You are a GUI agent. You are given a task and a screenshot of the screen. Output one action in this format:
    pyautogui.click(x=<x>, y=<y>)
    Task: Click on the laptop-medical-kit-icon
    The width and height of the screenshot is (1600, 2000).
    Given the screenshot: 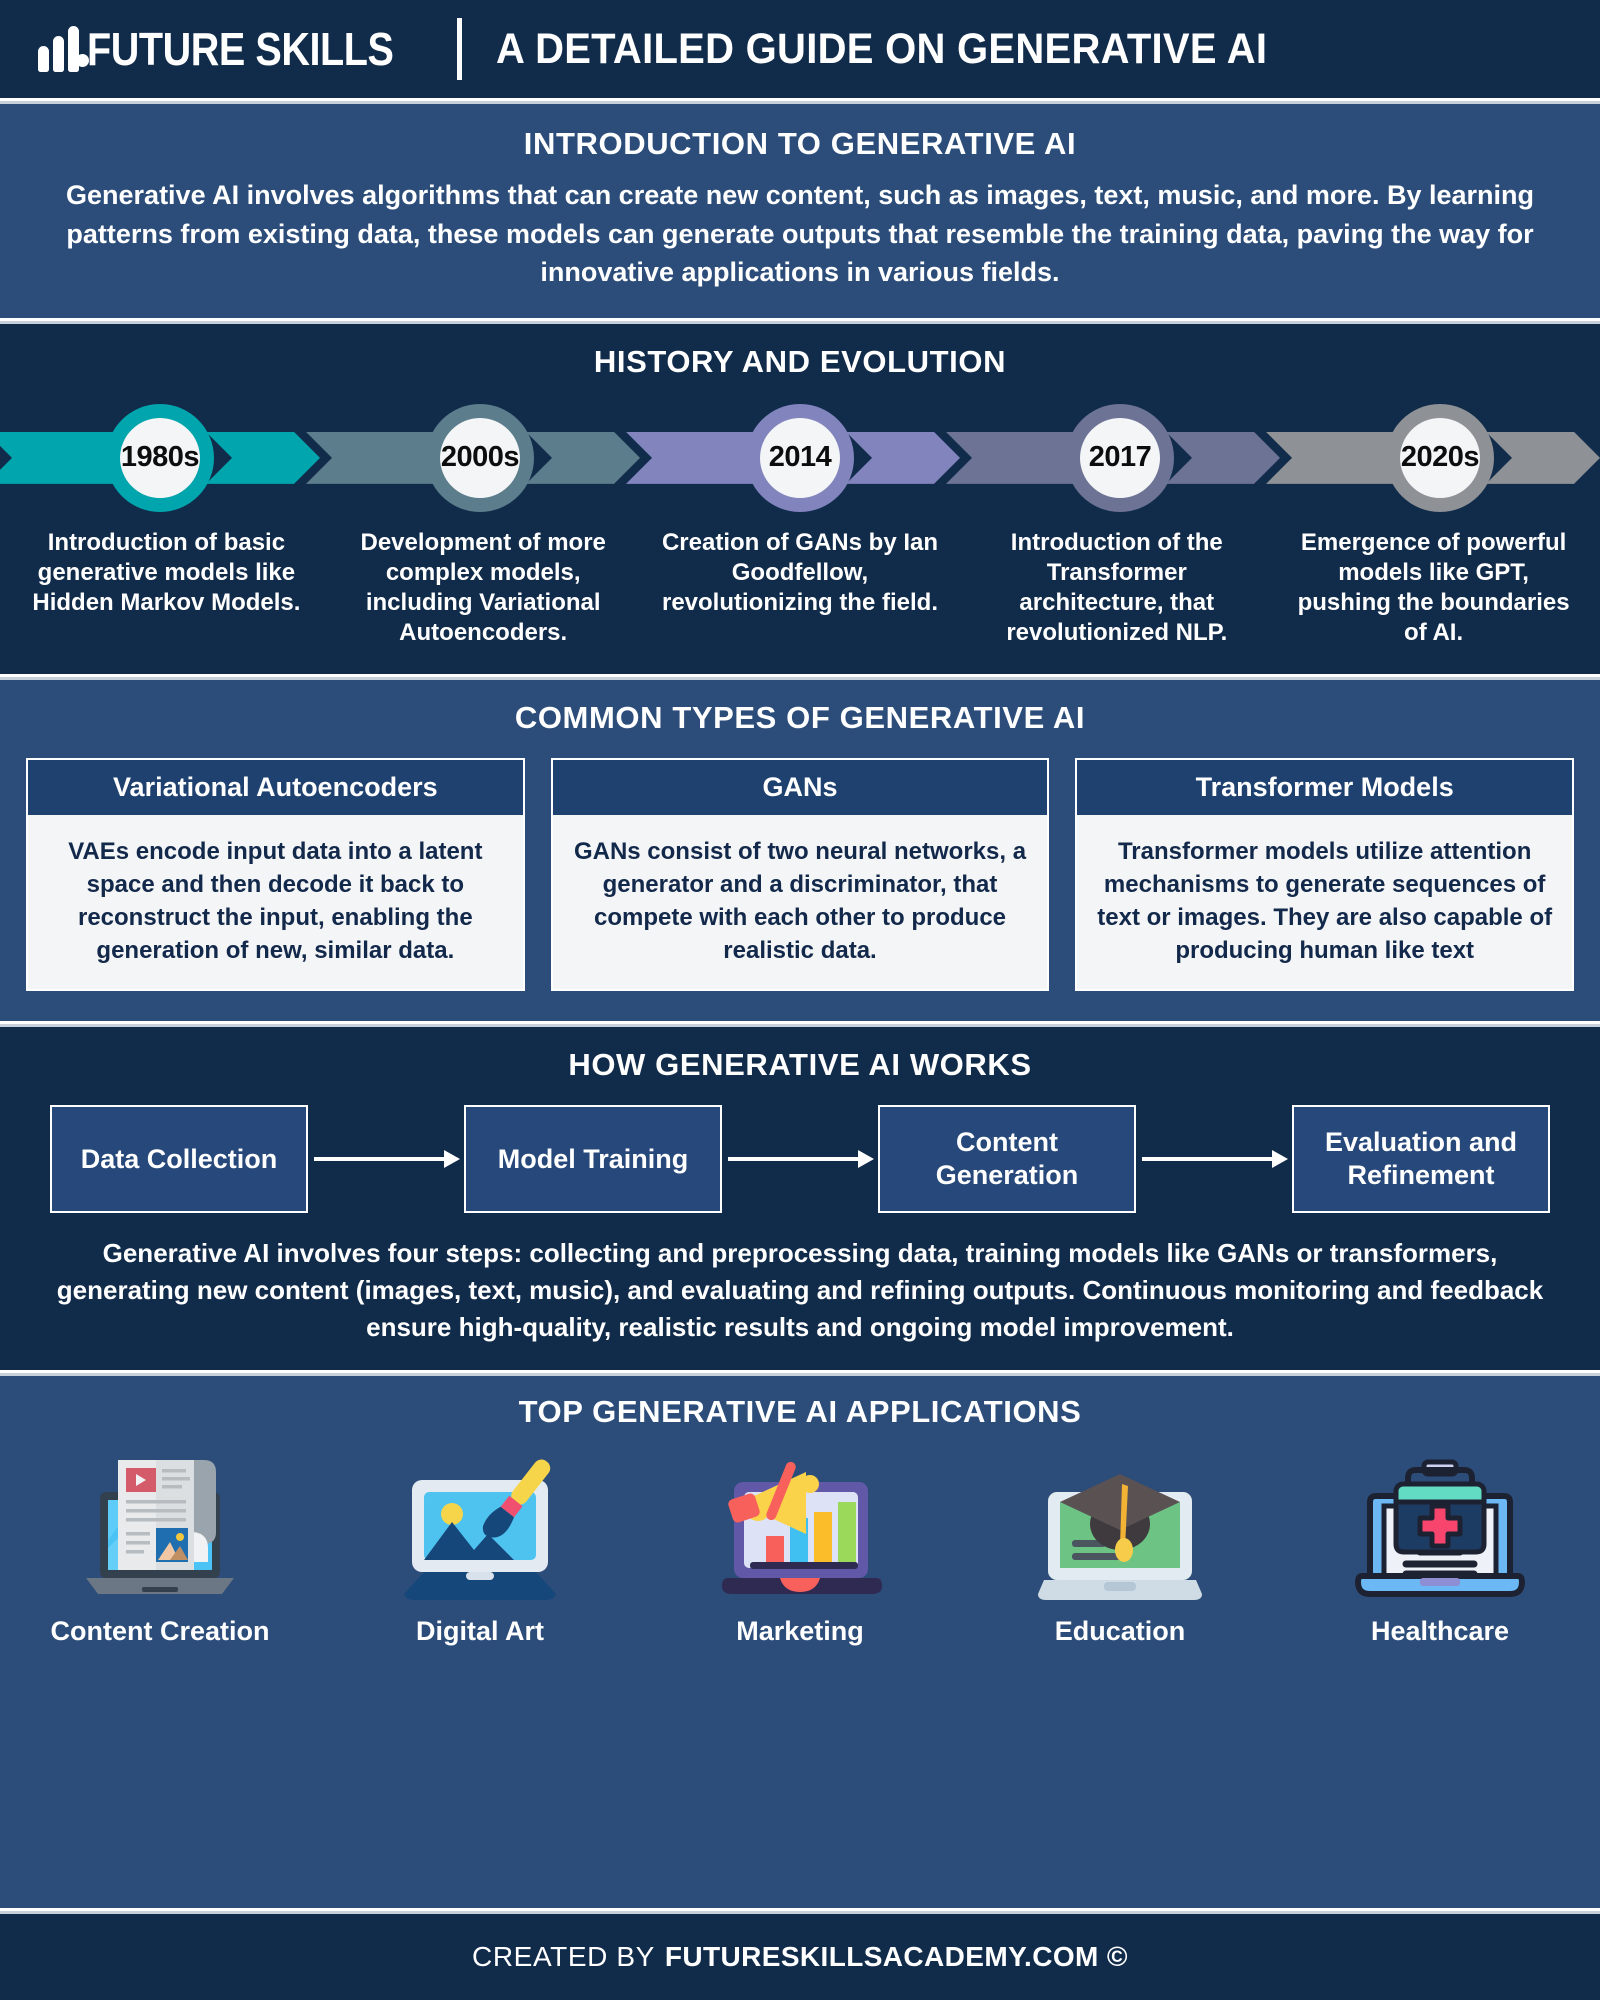 What is the action you would take?
    pyautogui.click(x=1440, y=1525)
    